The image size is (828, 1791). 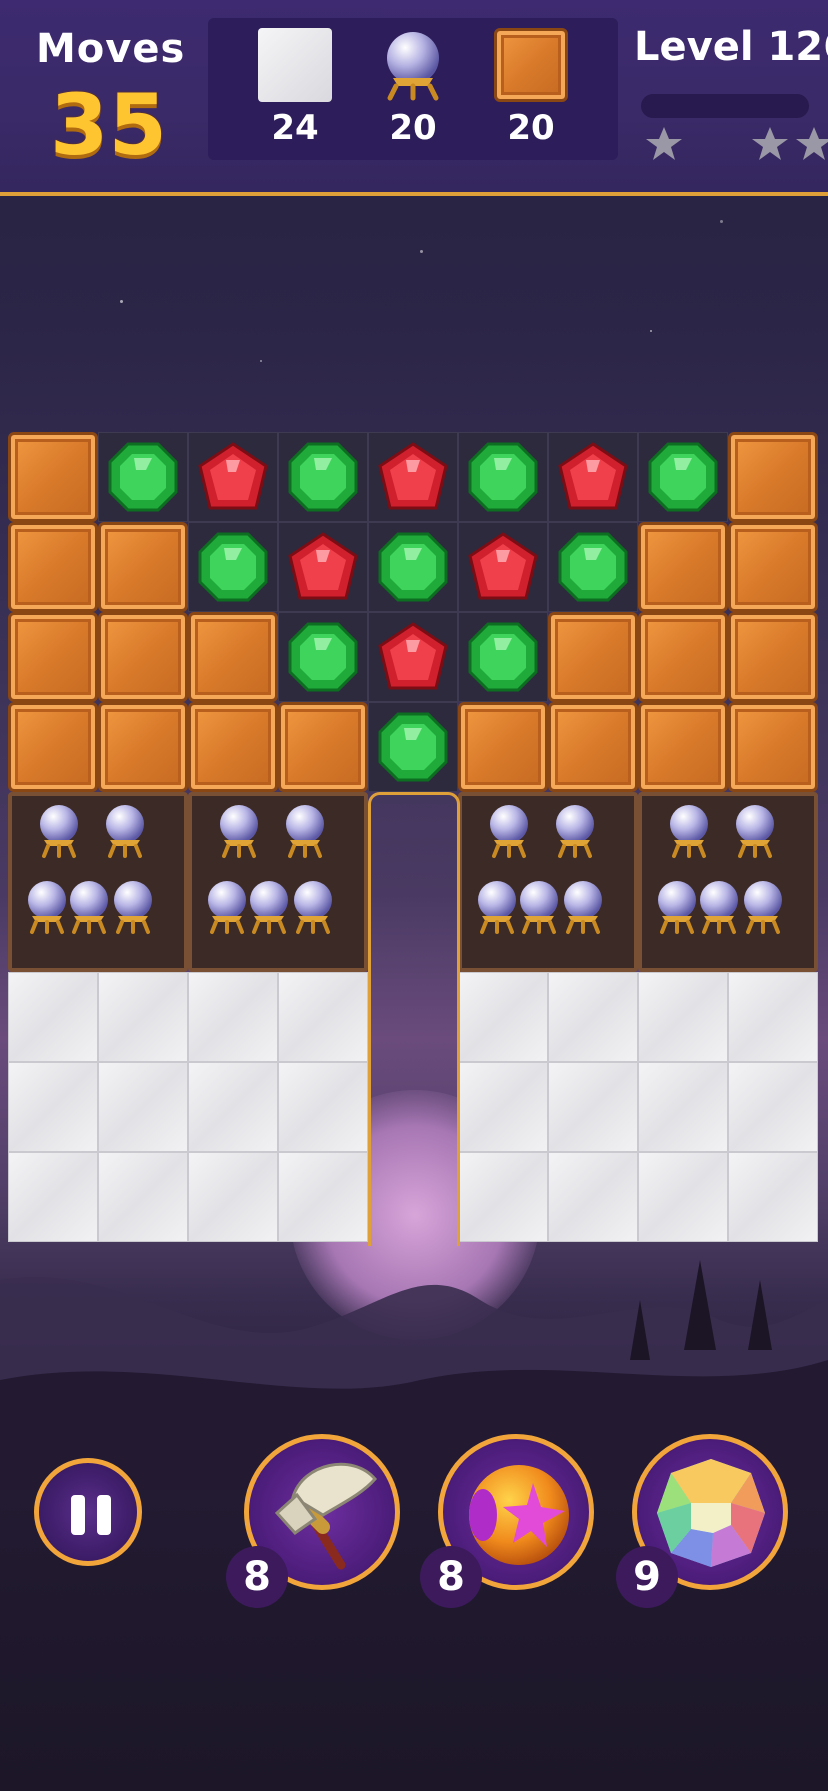 What do you see at coordinates (88, 1512) in the screenshot?
I see `pause-button` at bounding box center [88, 1512].